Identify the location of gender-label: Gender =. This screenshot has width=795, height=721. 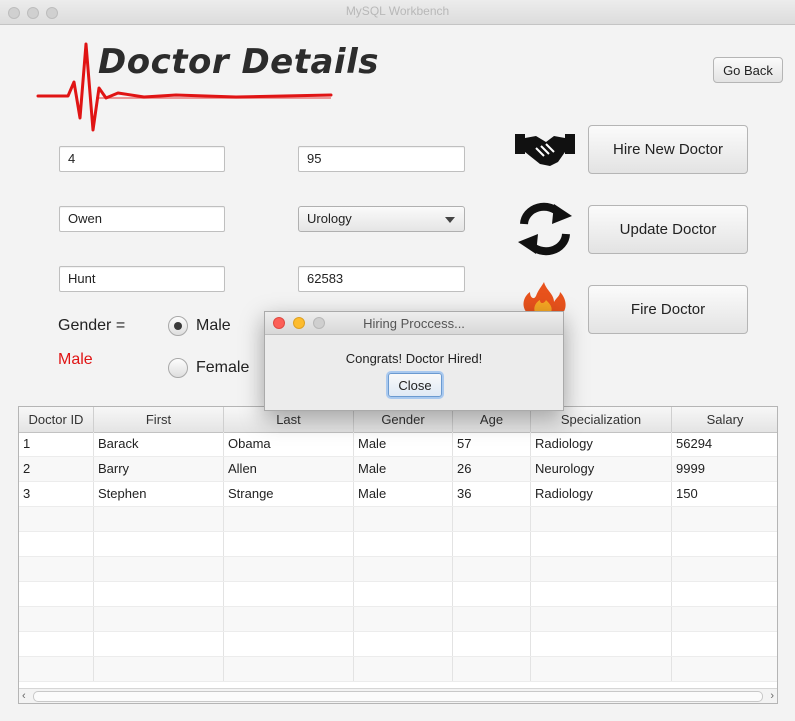
(92, 325).